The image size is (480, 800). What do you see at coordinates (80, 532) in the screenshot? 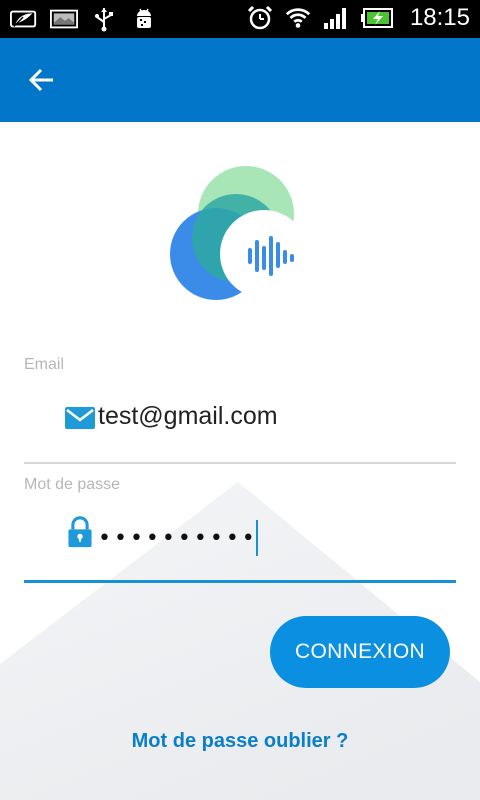
I see `lock-icon` at bounding box center [80, 532].